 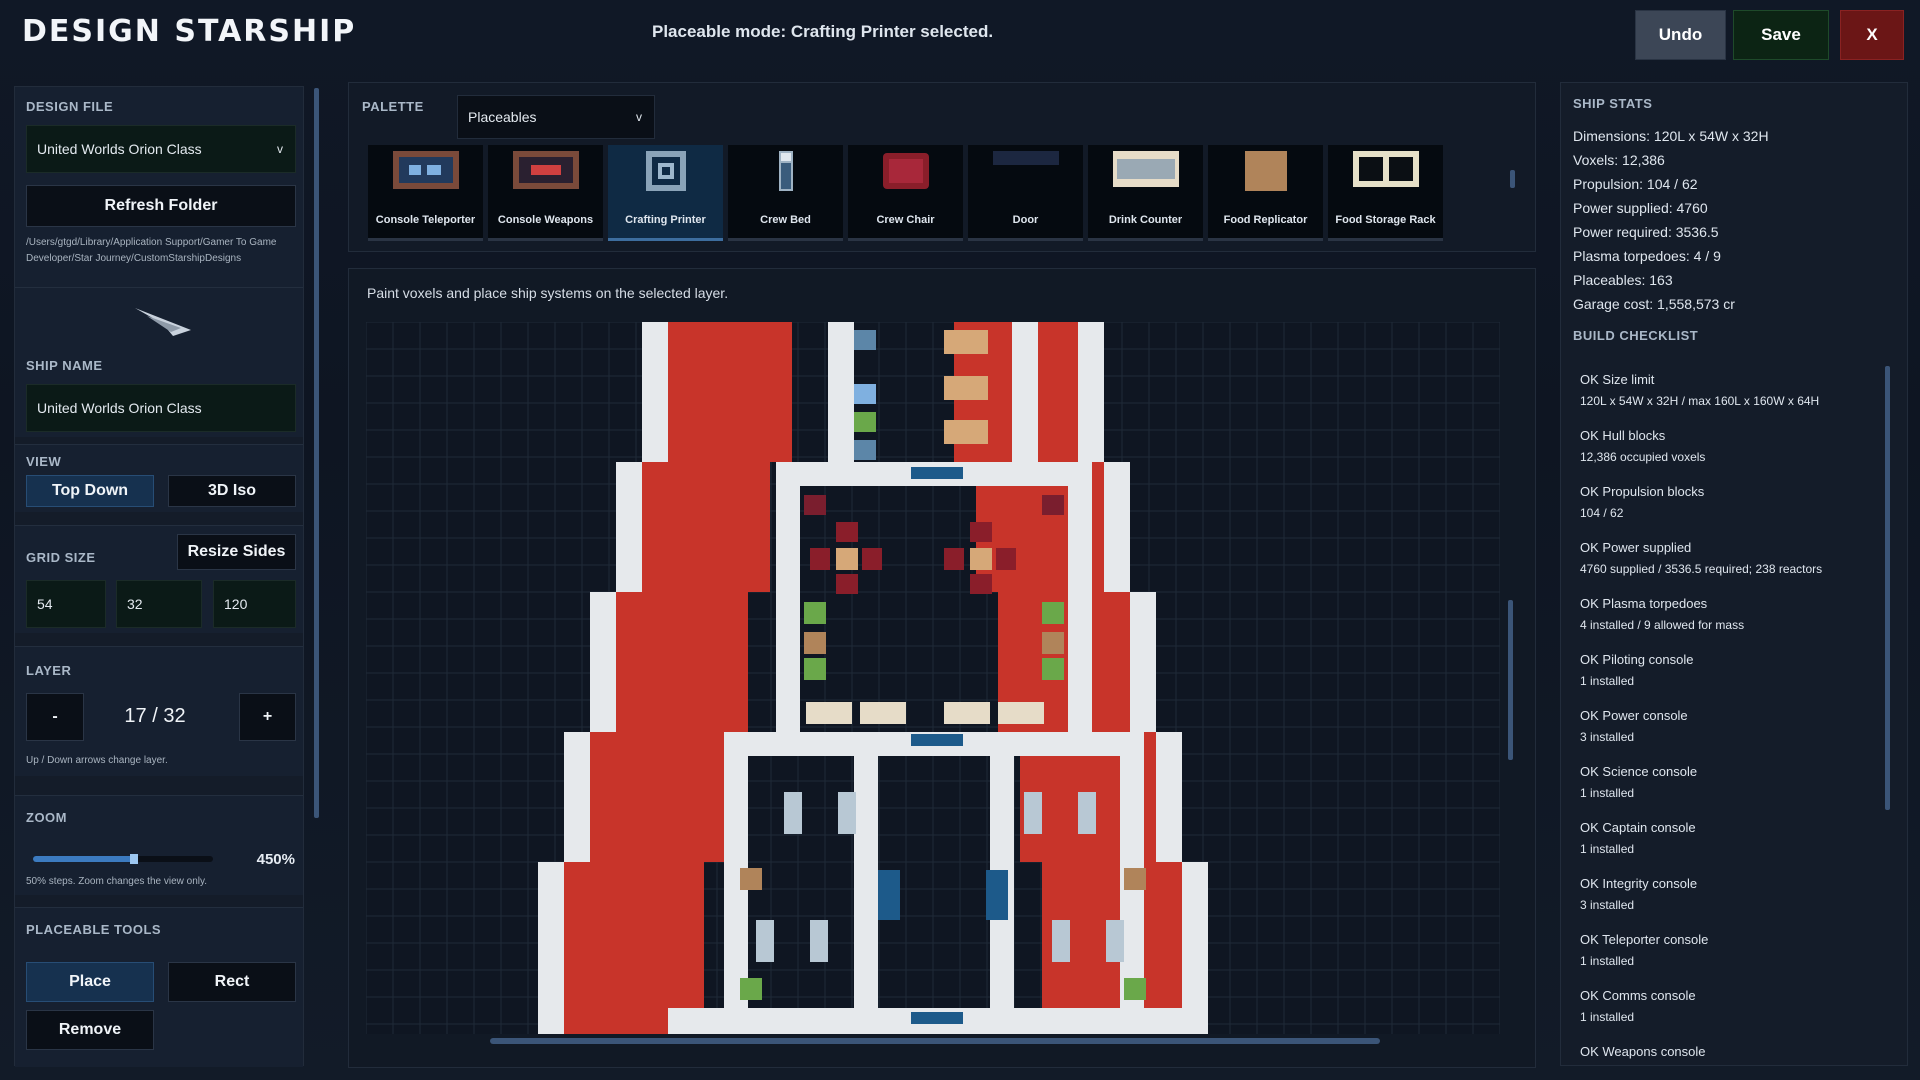 I want to click on corridor-door, so click(x=937, y=473).